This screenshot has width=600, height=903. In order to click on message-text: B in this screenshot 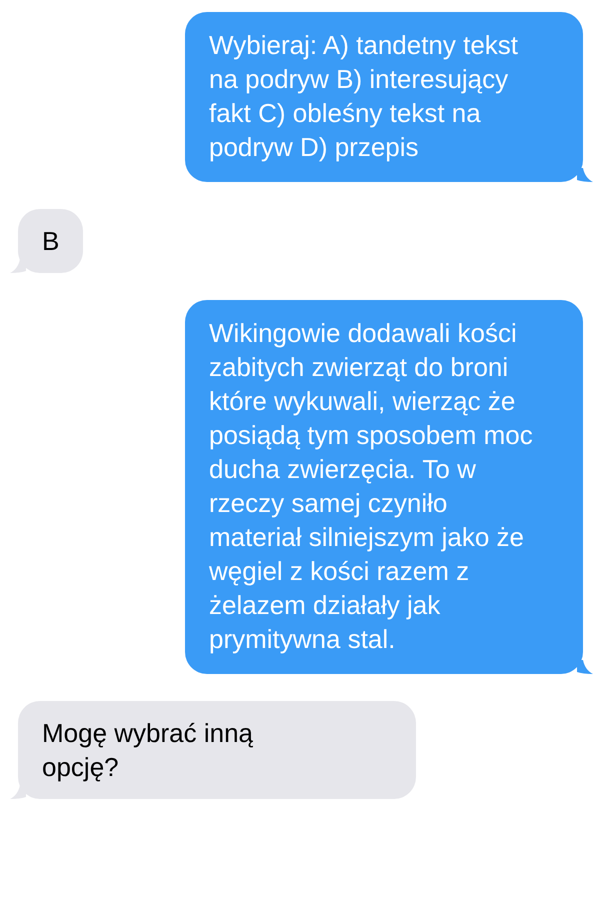, I will do `click(51, 241)`.